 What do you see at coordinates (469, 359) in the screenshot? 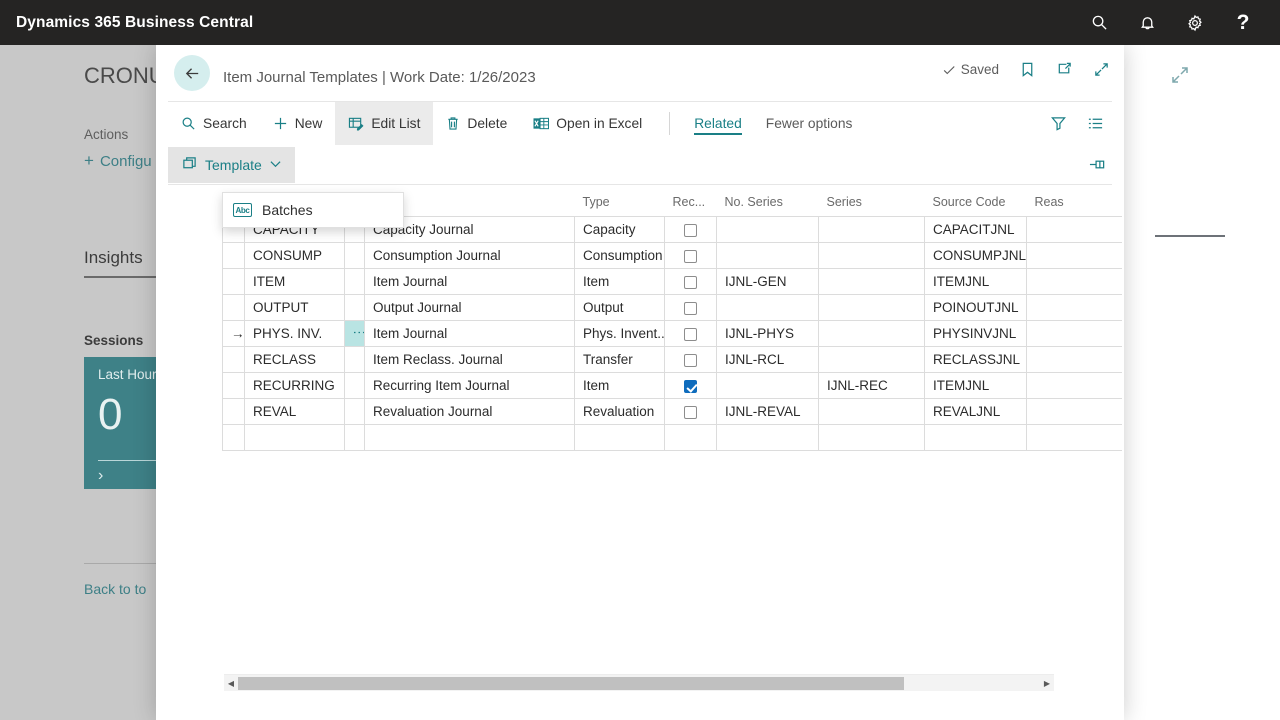
I see `cell-description: Item Reclass. Journal` at bounding box center [469, 359].